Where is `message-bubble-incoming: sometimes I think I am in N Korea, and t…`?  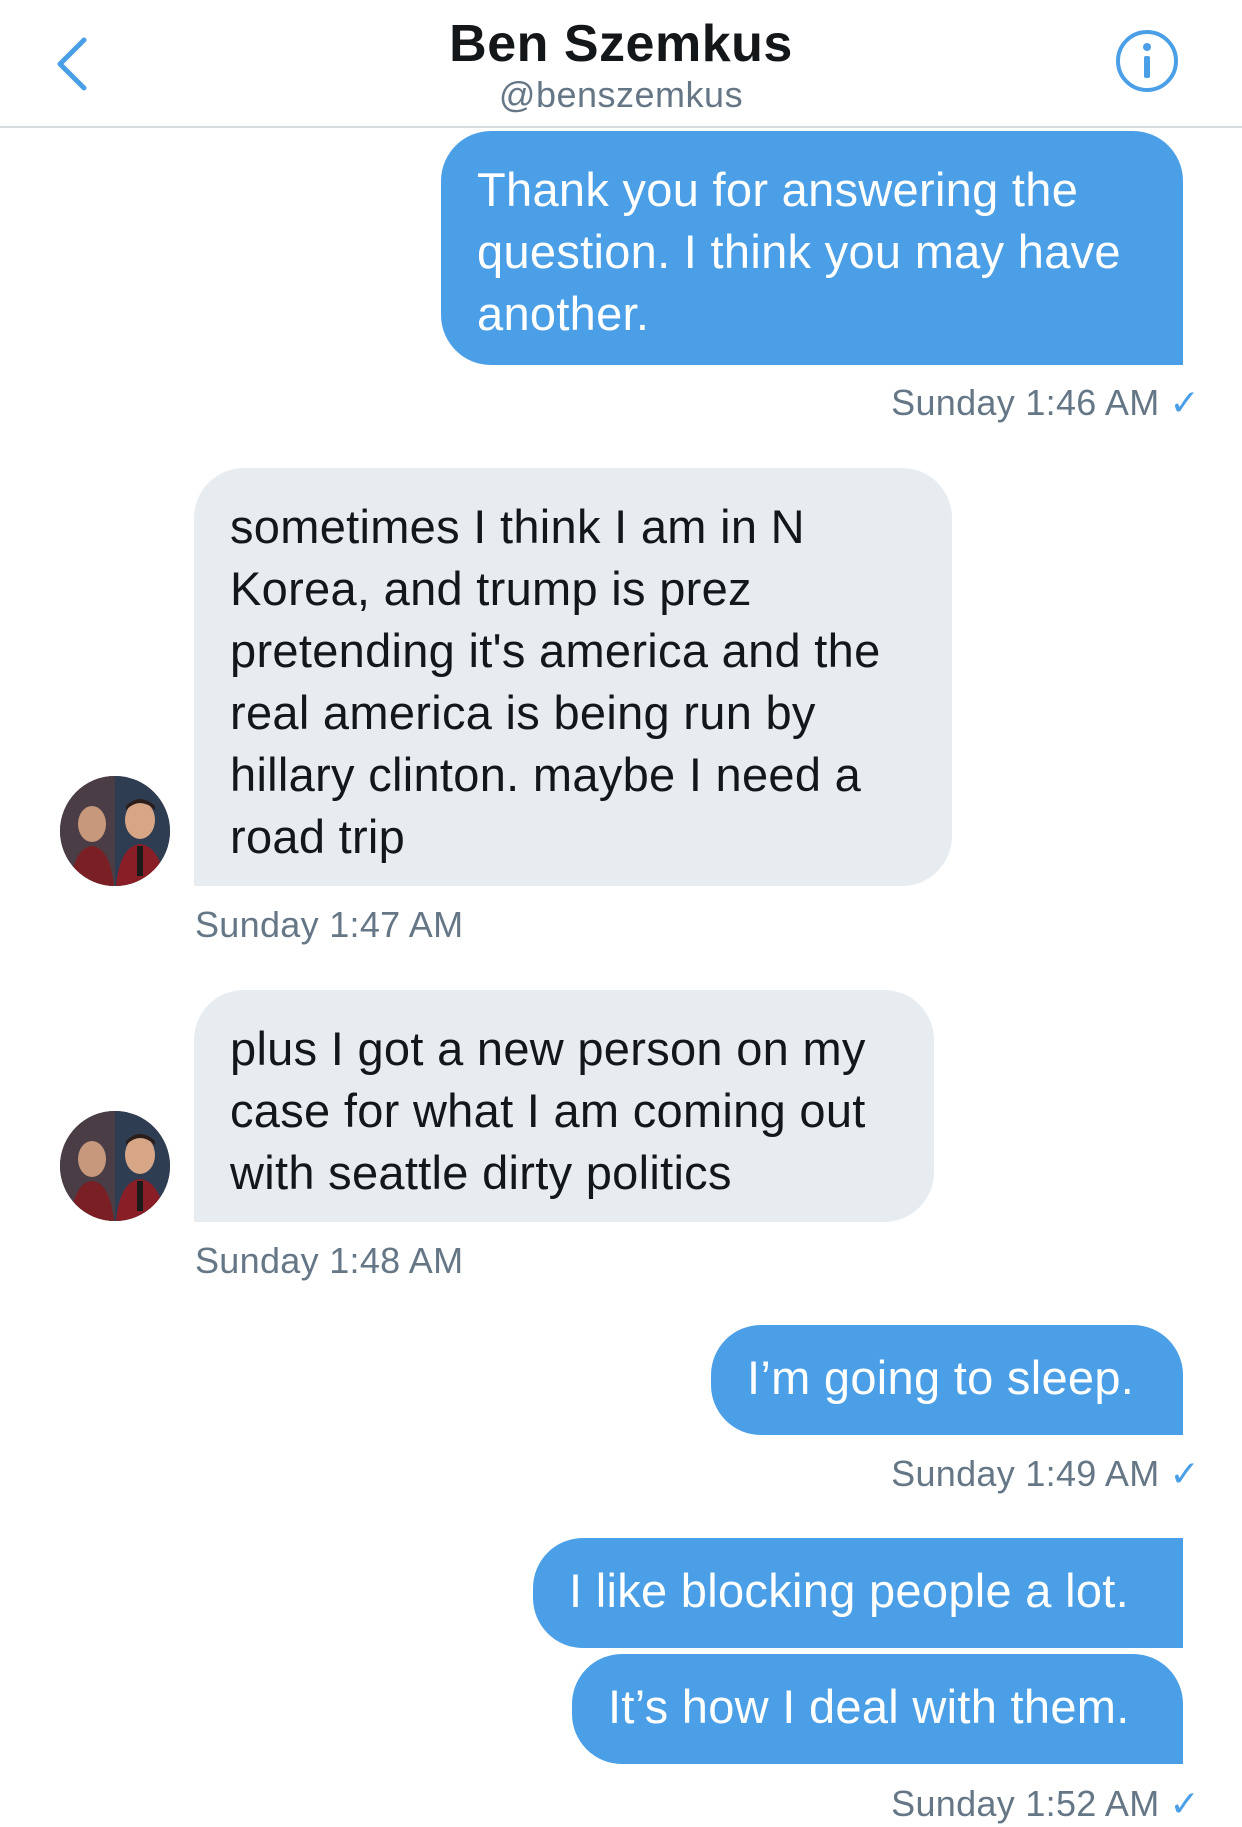
message-bubble-incoming: sometimes I think I am in N Korea, and t… is located at coordinates (573, 677).